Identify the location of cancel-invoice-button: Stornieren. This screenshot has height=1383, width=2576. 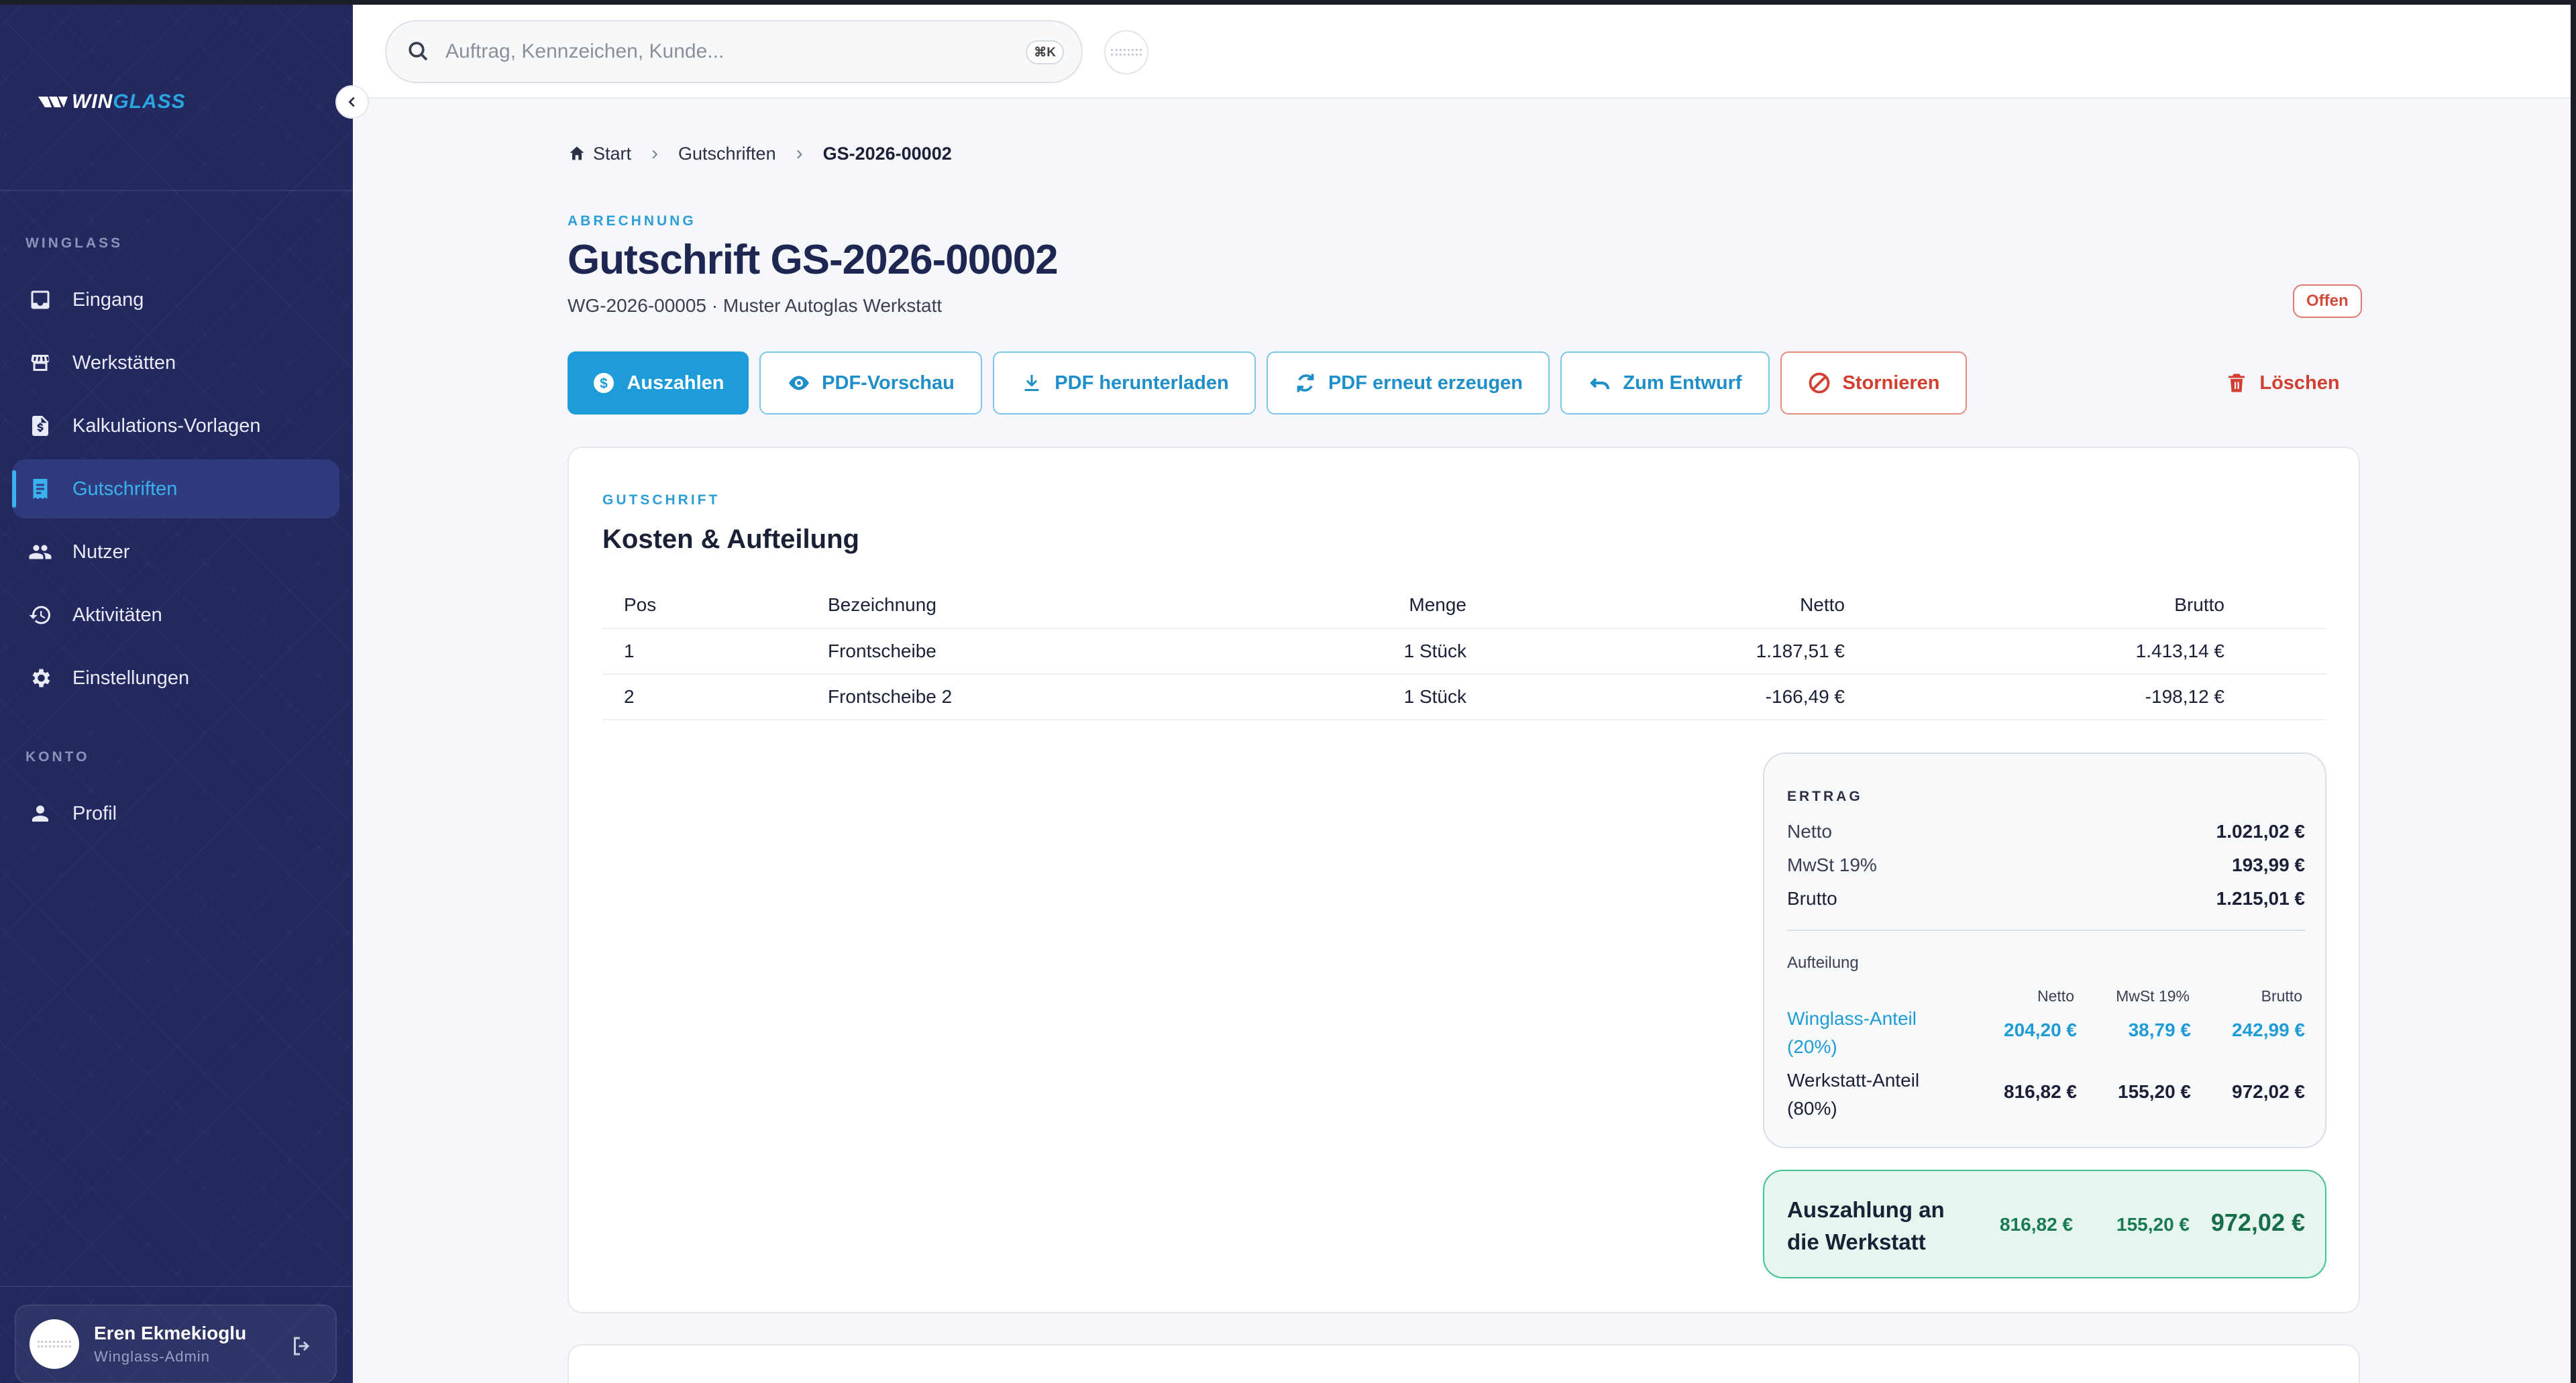
(1873, 382).